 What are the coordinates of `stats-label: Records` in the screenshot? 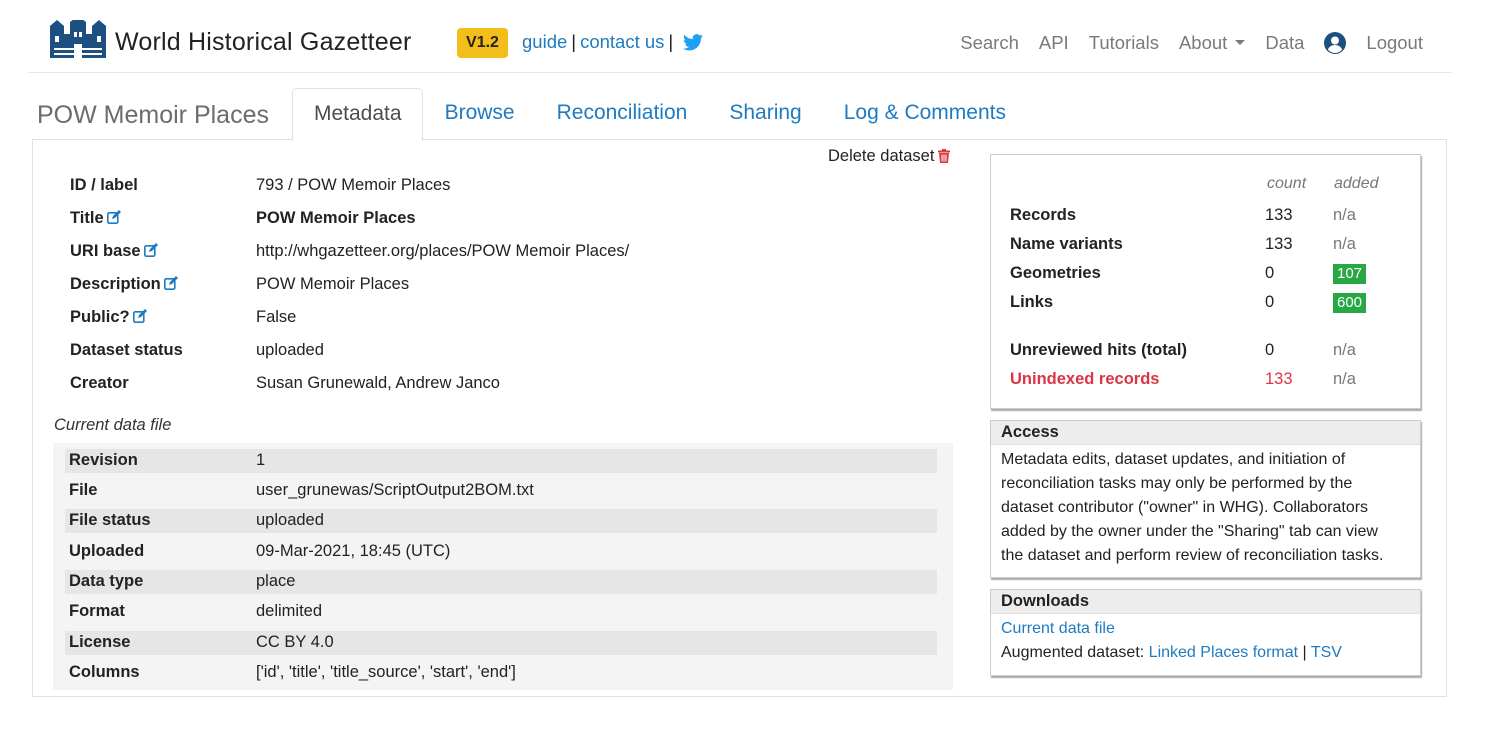 It's located at (1043, 215).